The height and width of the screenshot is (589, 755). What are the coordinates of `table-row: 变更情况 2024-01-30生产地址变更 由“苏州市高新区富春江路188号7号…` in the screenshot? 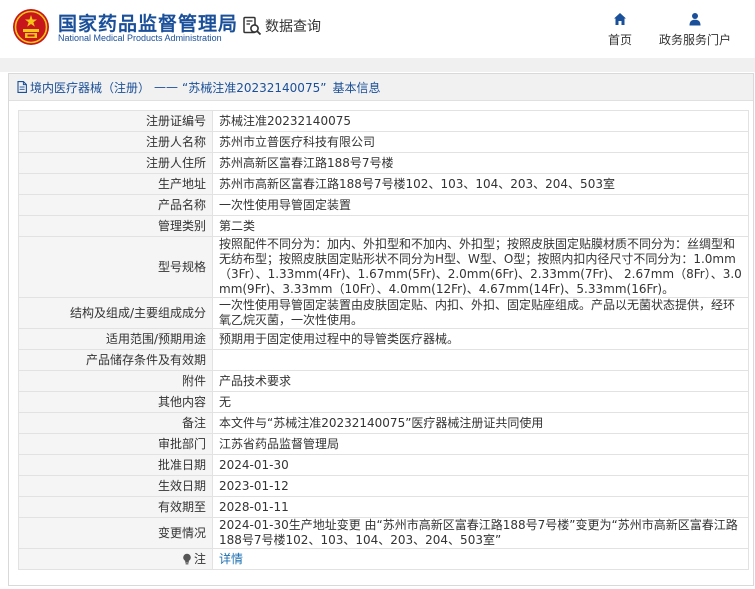 It's located at (383, 533).